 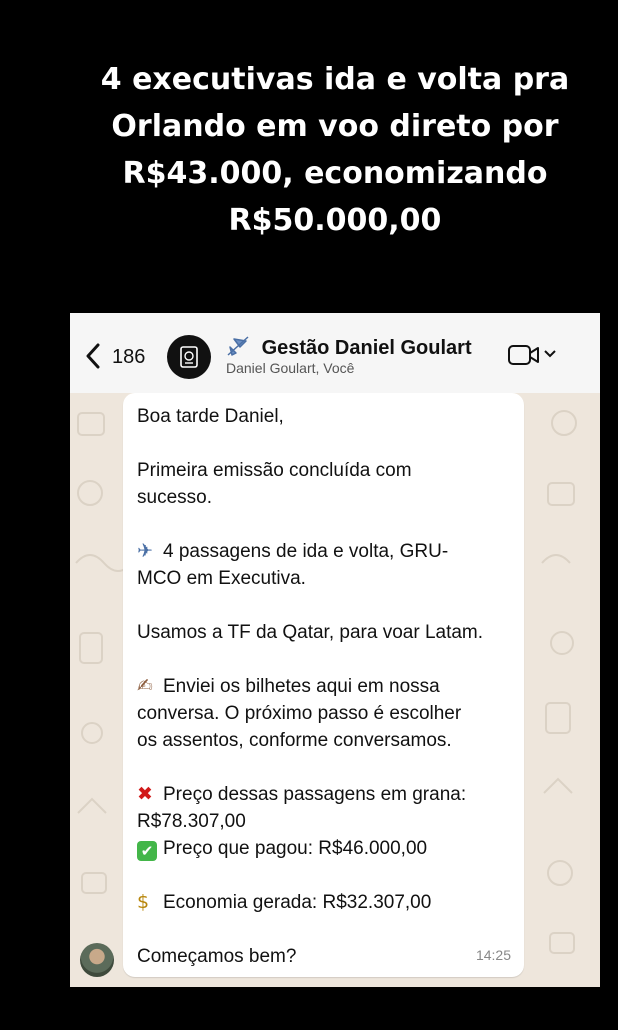 I want to click on message-line: os assentos, conforme conversamos., so click(x=294, y=740).